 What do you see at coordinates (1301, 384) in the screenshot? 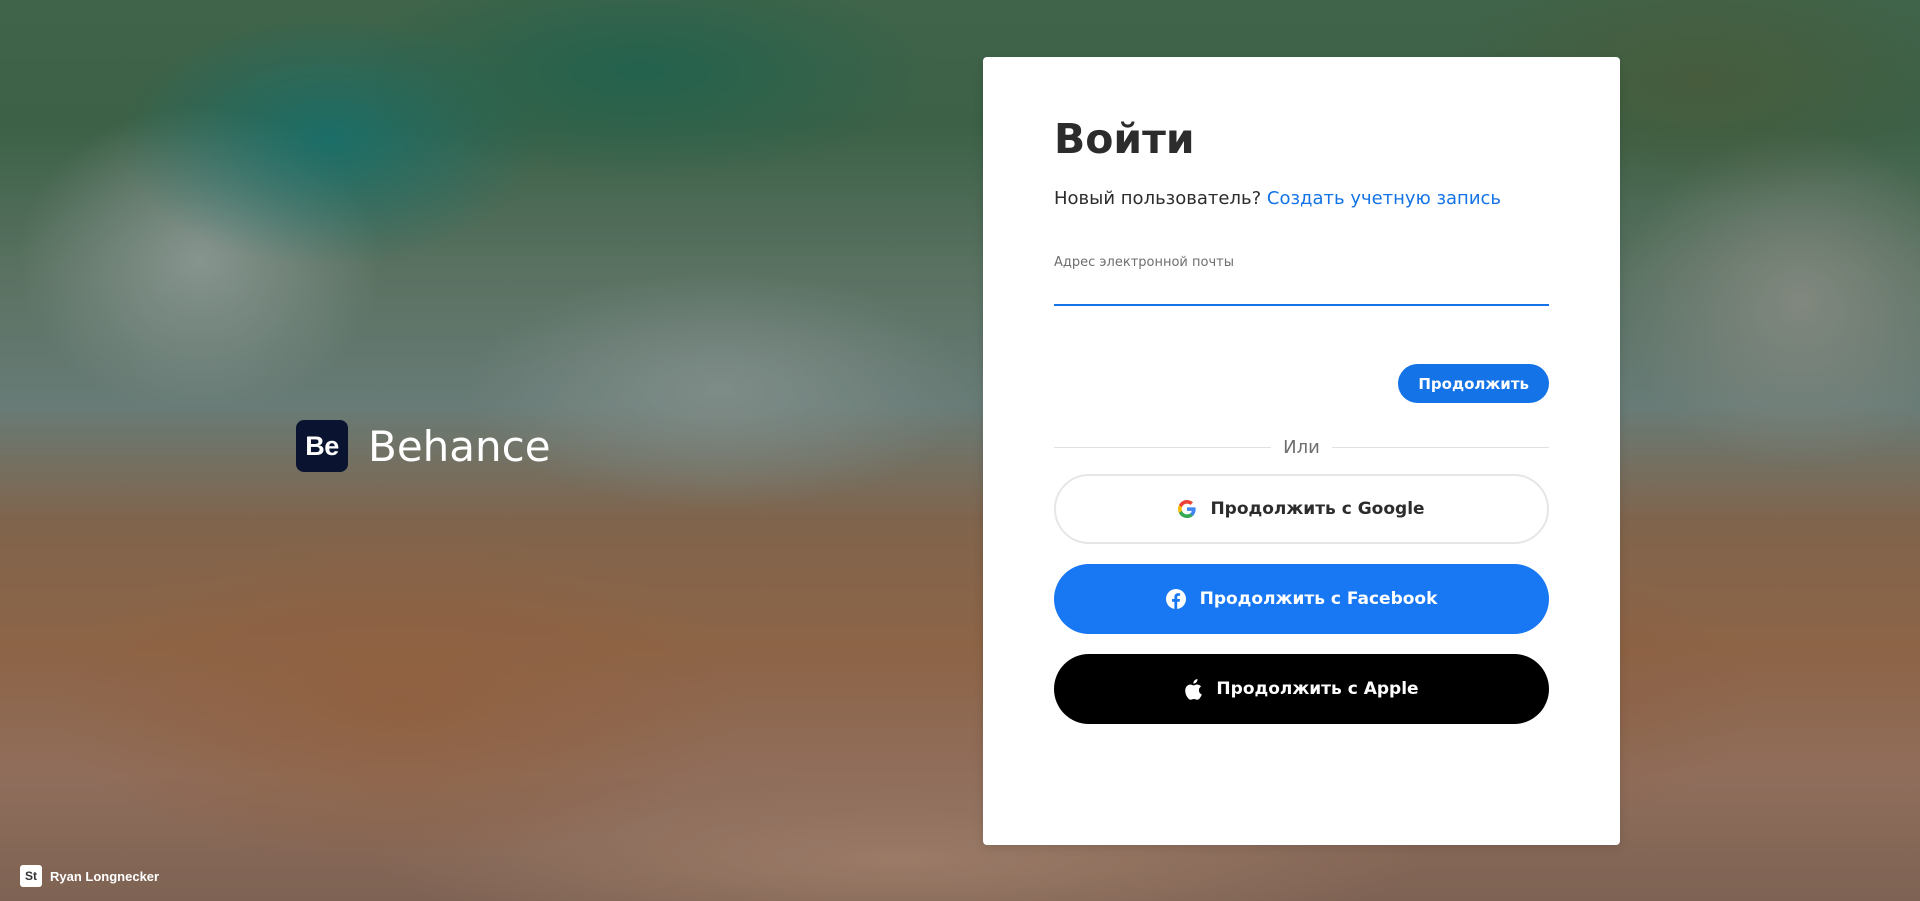
I see `continue-row: Продолжить` at bounding box center [1301, 384].